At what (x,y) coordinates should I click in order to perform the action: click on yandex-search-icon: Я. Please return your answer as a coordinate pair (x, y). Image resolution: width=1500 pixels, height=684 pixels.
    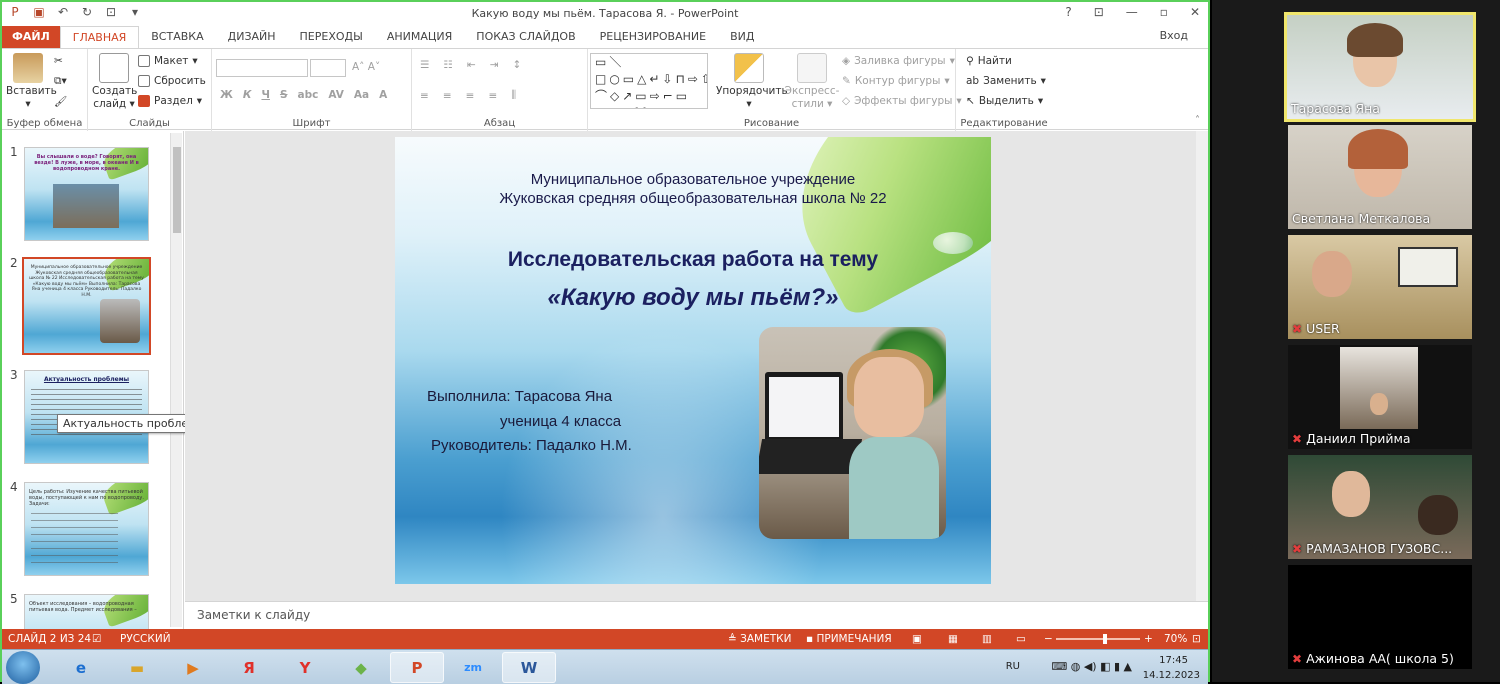
    Looking at the image, I should click on (249, 667).